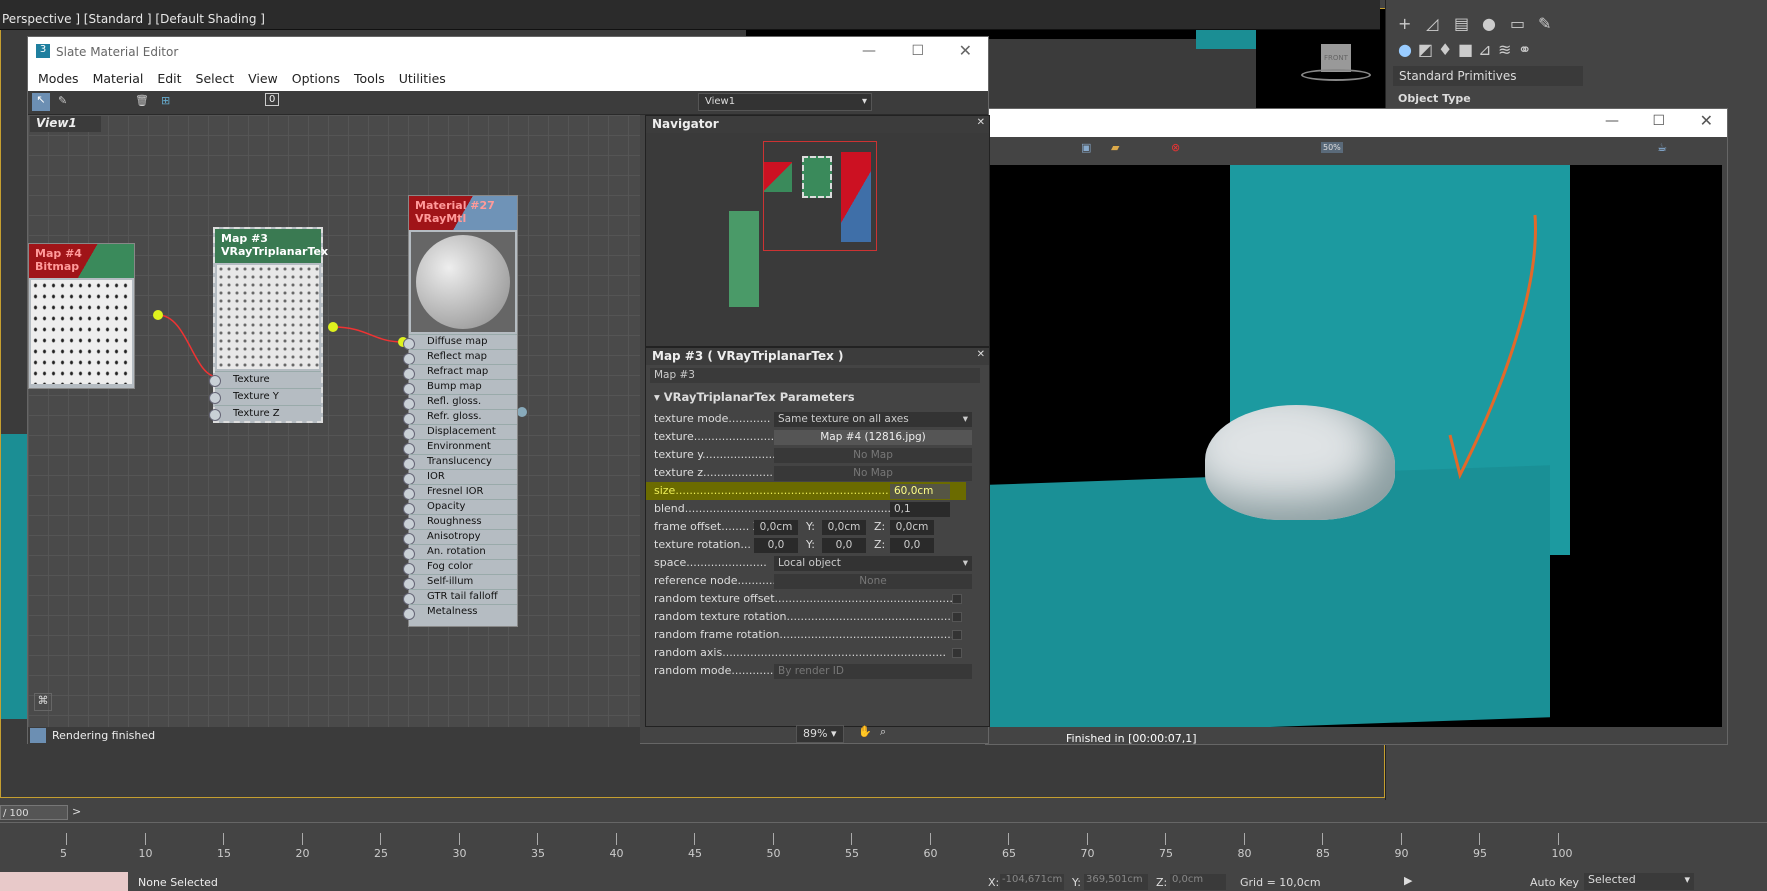 The height and width of the screenshot is (891, 1767). What do you see at coordinates (1544, 23) in the screenshot?
I see `utilities-icon: ✎` at bounding box center [1544, 23].